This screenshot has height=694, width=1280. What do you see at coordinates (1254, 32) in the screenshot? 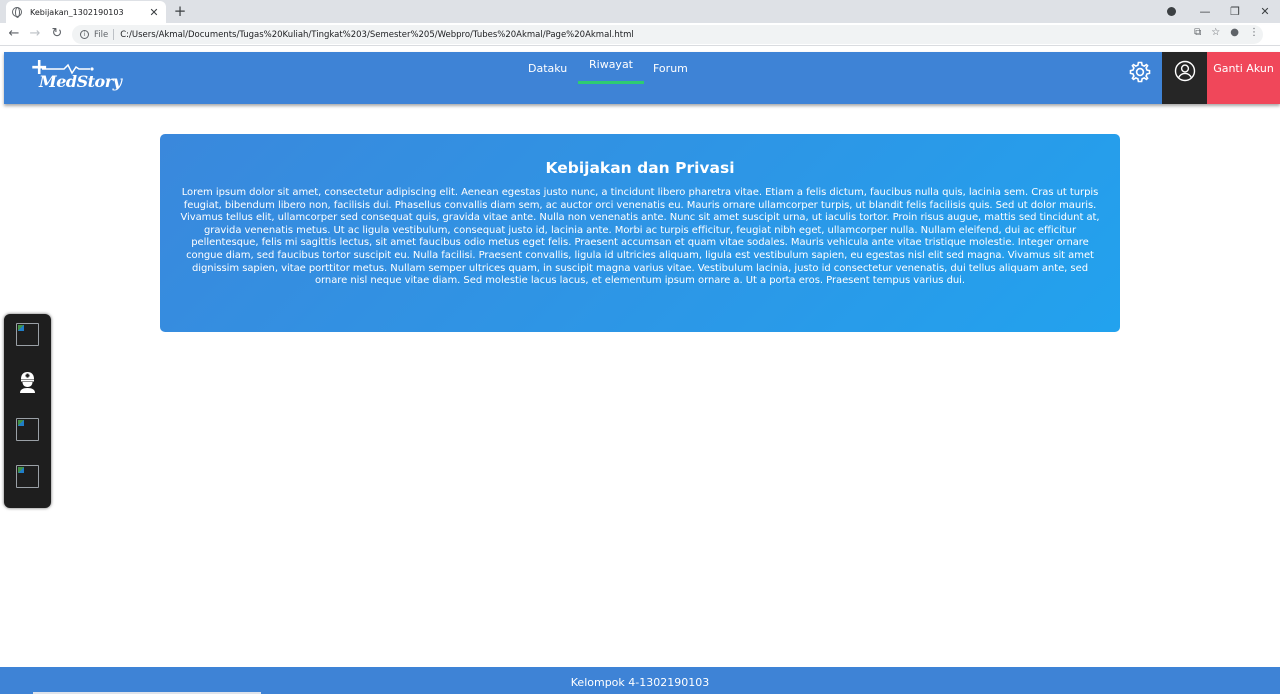
I see `menu-icon: ⋮` at bounding box center [1254, 32].